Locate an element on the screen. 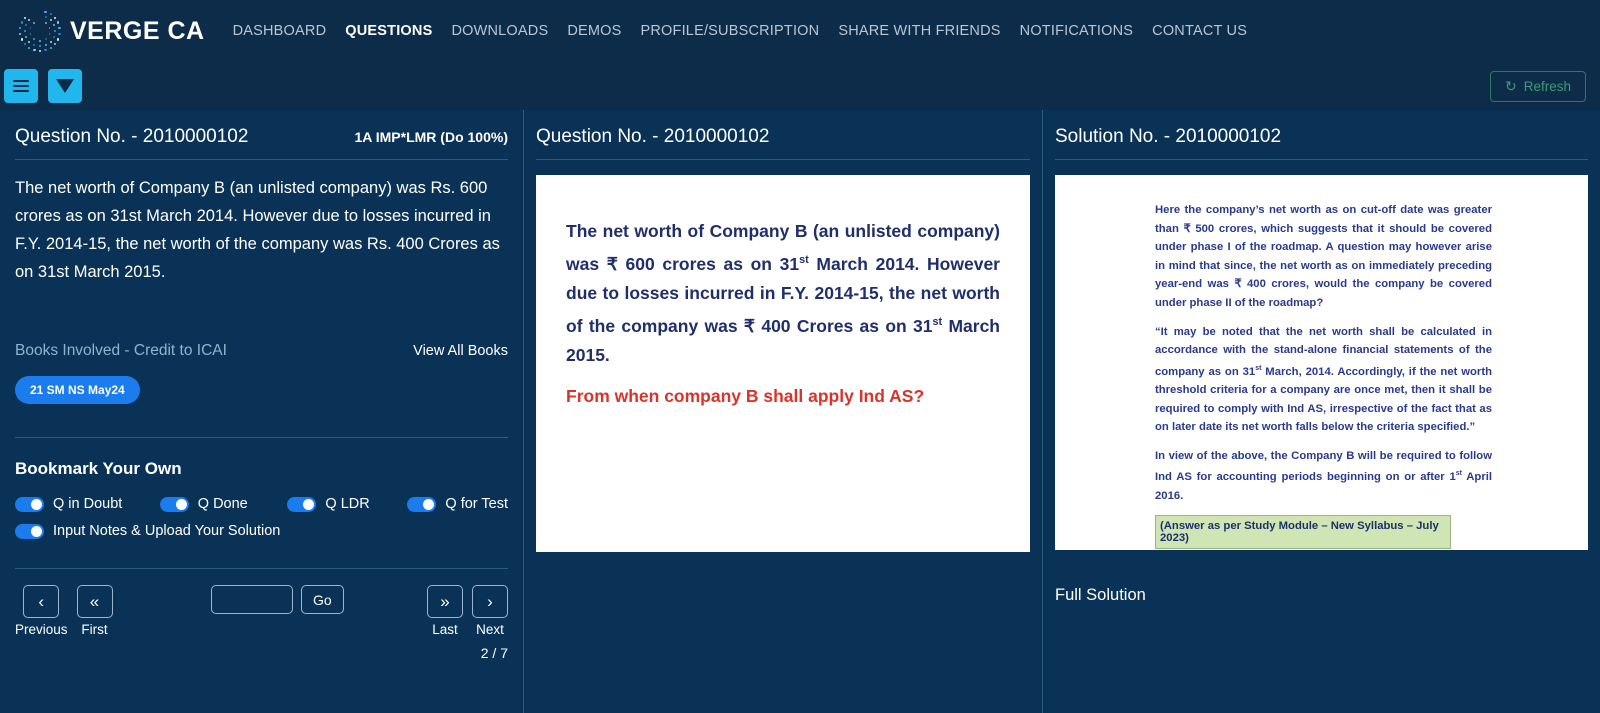  nav-item-downloads: DOWNLOADS is located at coordinates (499, 31).